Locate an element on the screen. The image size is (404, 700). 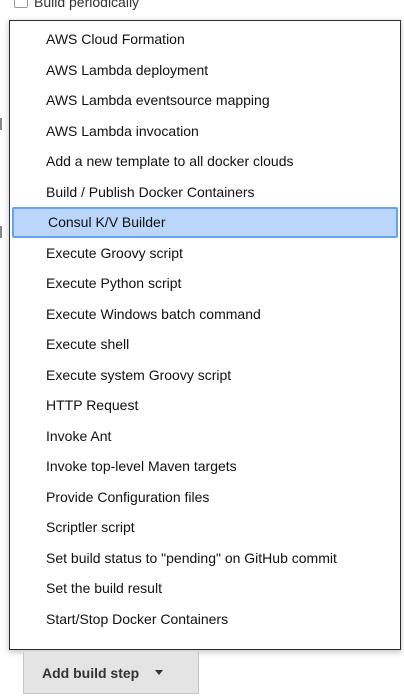
build-periodically-label: Build periodically is located at coordinates (87, 5).